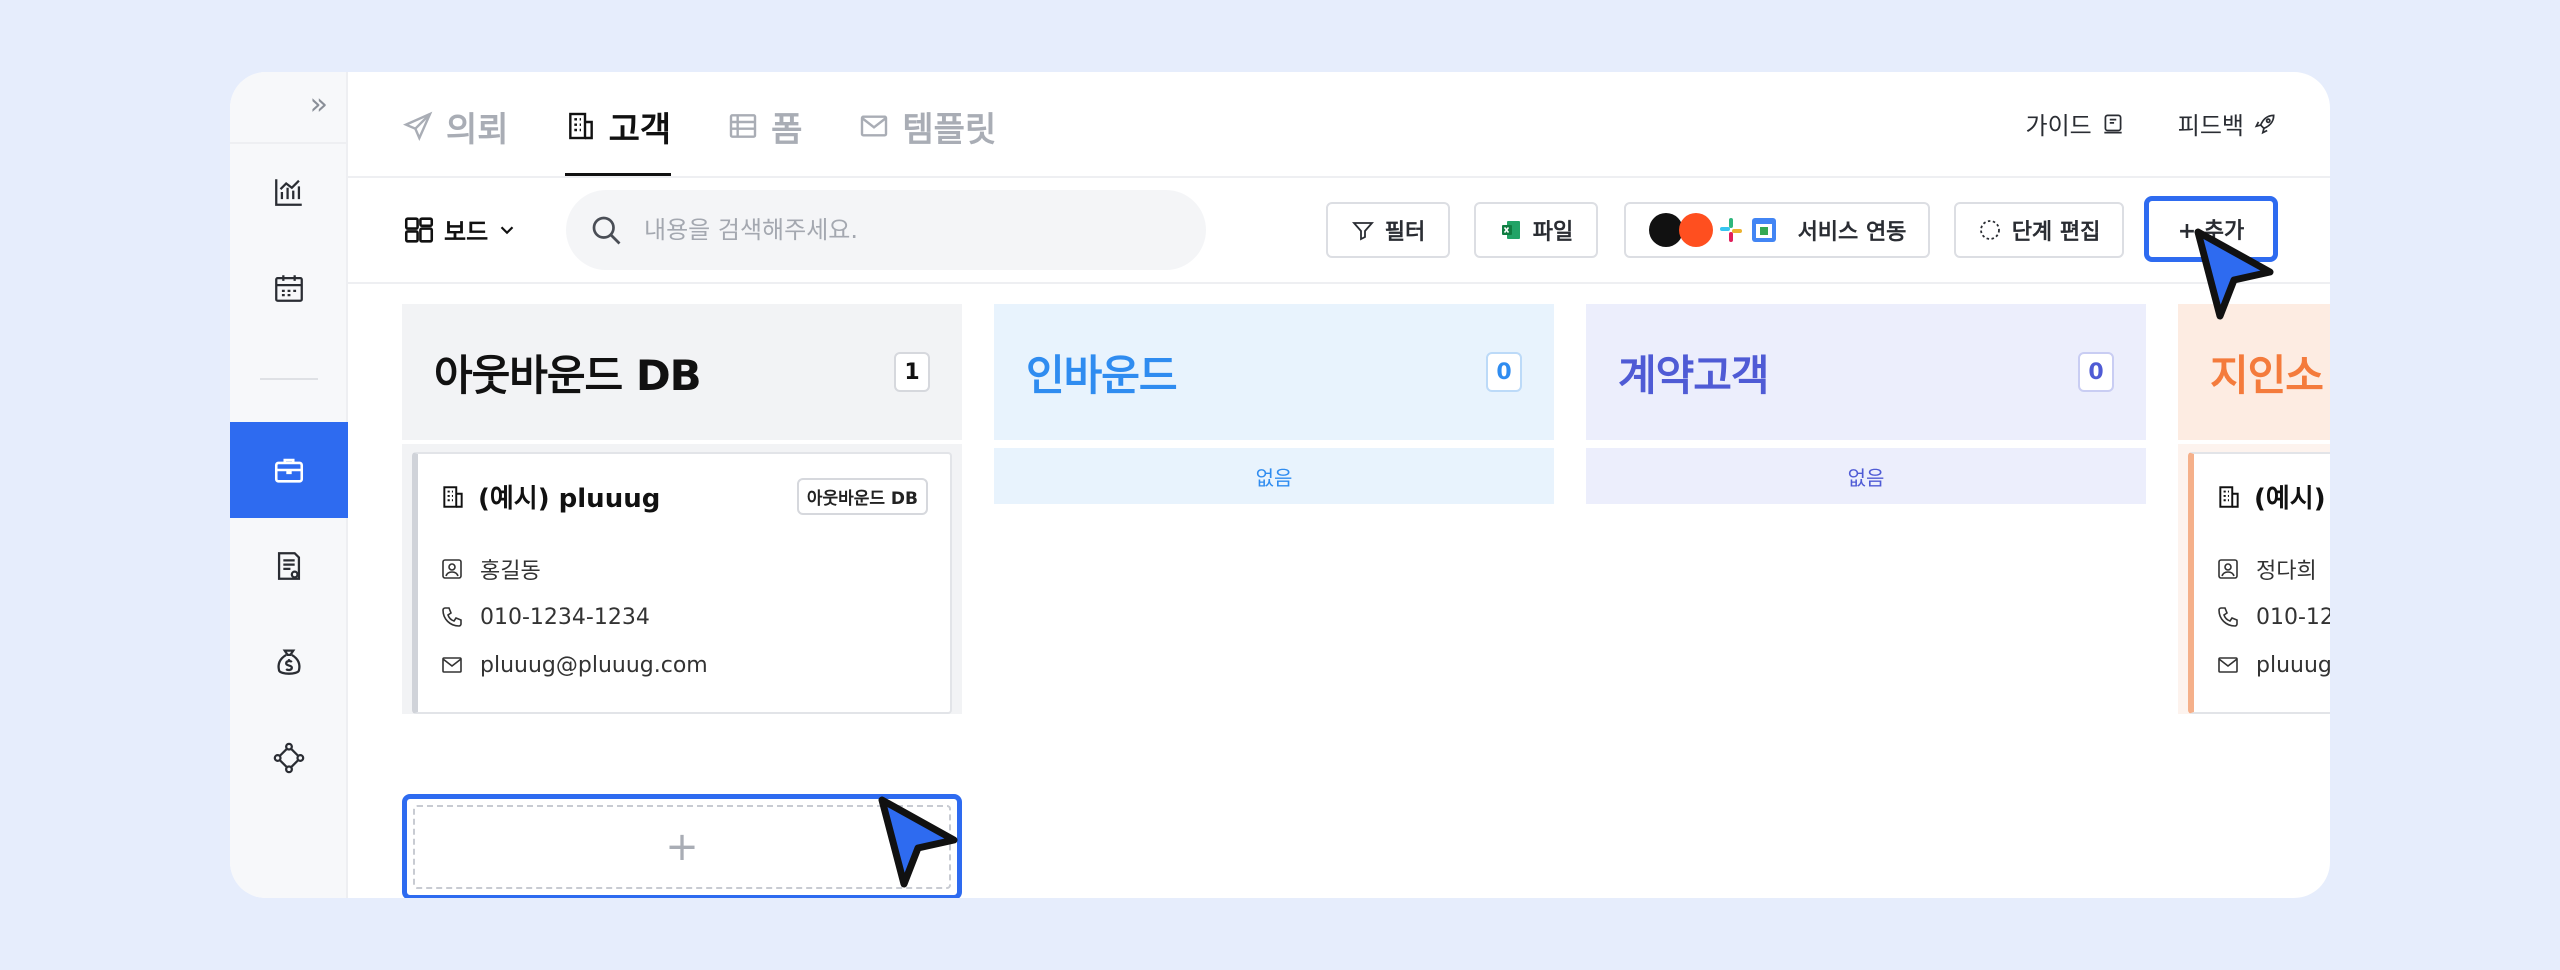 This screenshot has height=970, width=2560. What do you see at coordinates (1852, 232) in the screenshot?
I see `integration-label: 서비스 연동` at bounding box center [1852, 232].